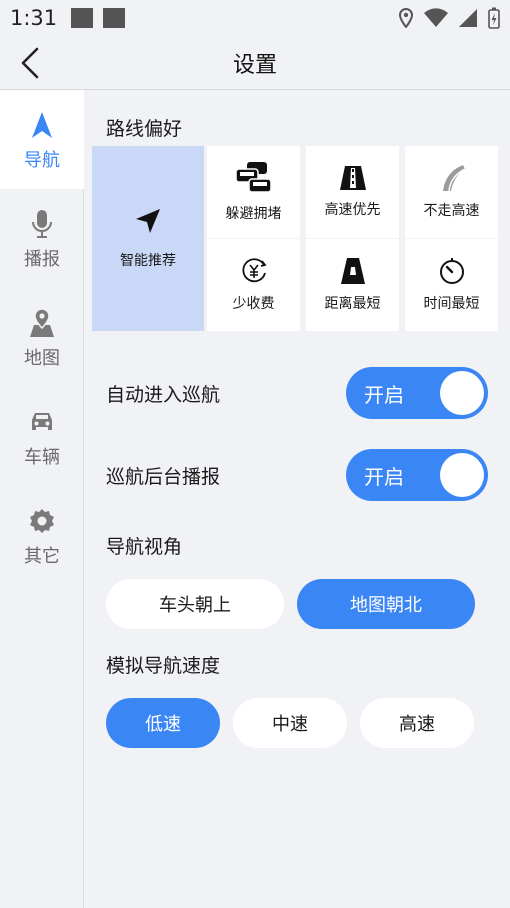 This screenshot has width=510, height=908. Describe the element at coordinates (253, 304) in the screenshot. I see `route-option-label: 少收费` at that location.